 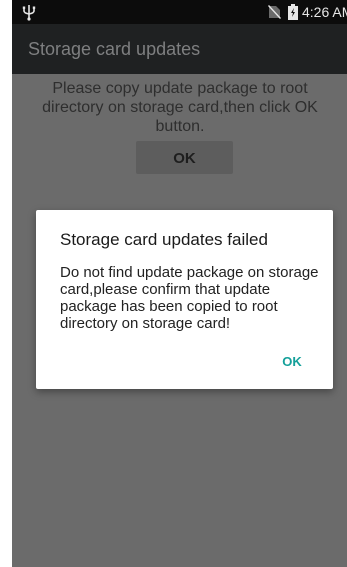 I want to click on status-time: 4:26 AM, so click(x=324, y=12).